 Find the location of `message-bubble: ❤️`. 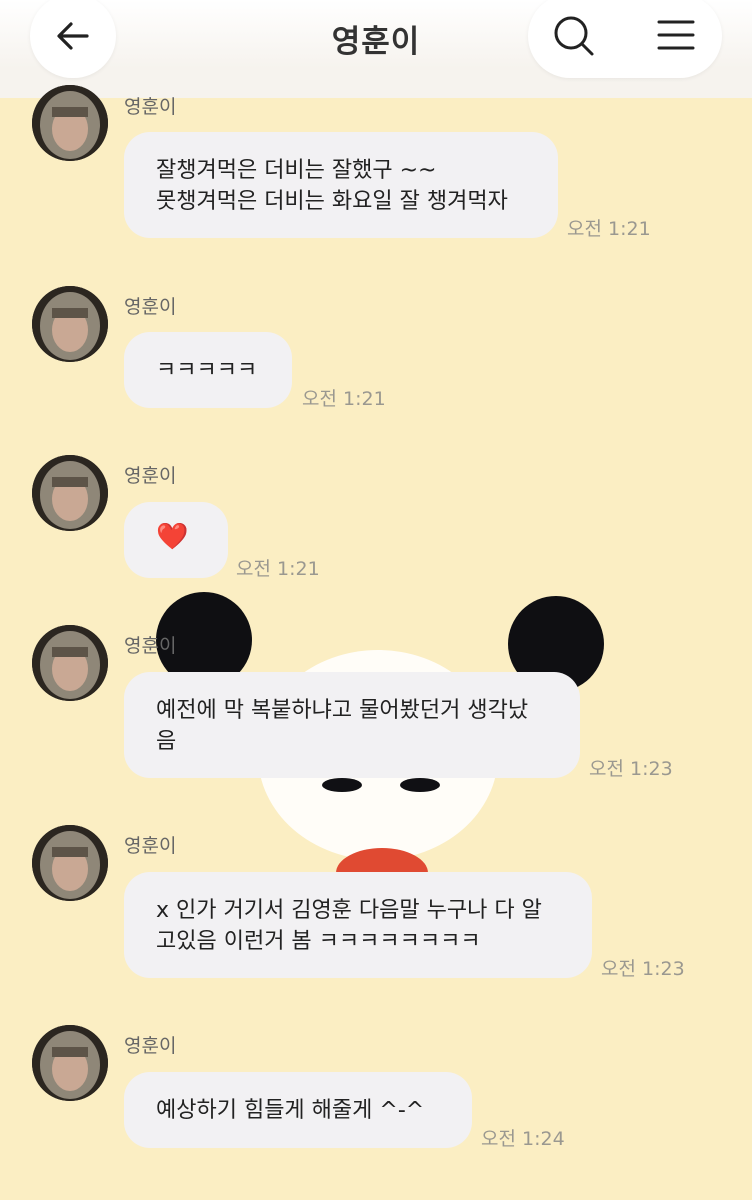

message-bubble: ❤️ is located at coordinates (176, 540).